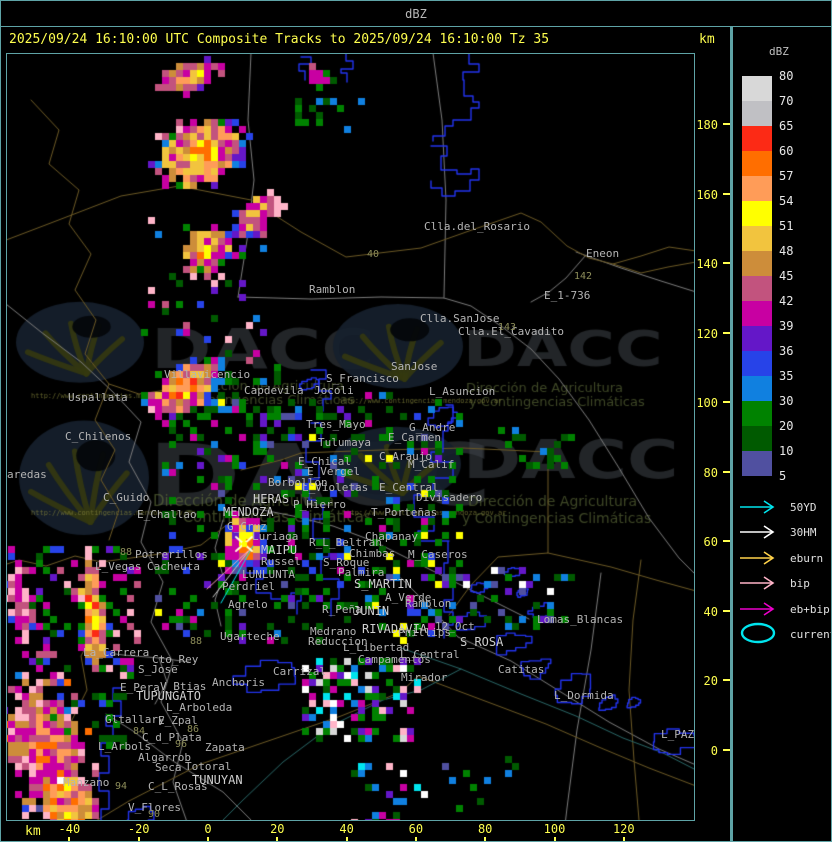  What do you see at coordinates (135, 719) in the screenshot?
I see `place-label-gltallary: Gltallary` at bounding box center [135, 719].